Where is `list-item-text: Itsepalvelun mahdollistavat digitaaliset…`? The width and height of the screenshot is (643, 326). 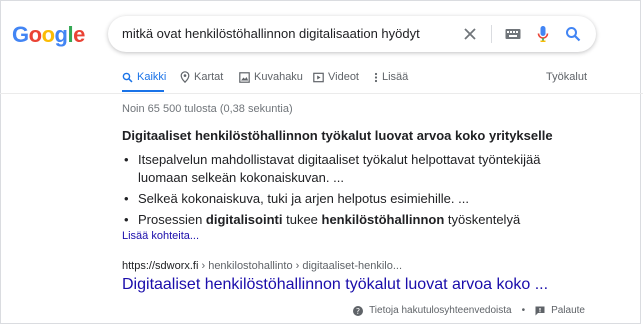 list-item-text: Itsepalvelun mahdollistavat digitaaliset… is located at coordinates (339, 168).